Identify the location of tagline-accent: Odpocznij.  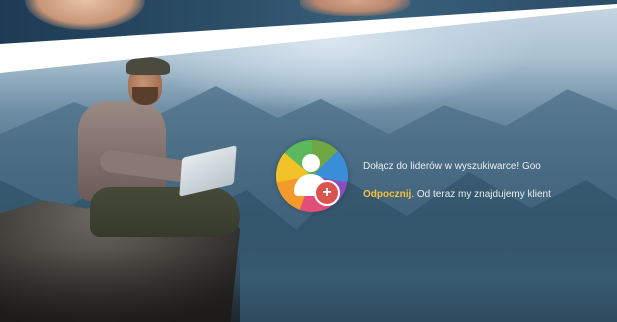
(387, 194).